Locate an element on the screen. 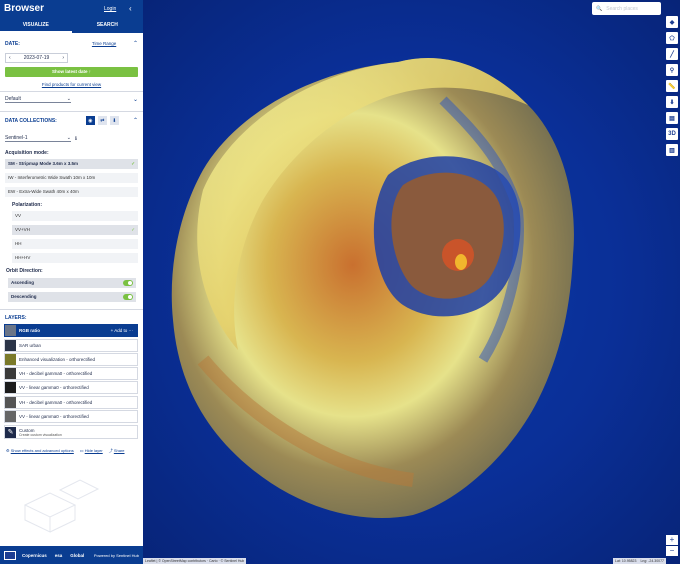 This screenshot has width=680, height=564. polarization-label: Polarization: is located at coordinates (27, 205).